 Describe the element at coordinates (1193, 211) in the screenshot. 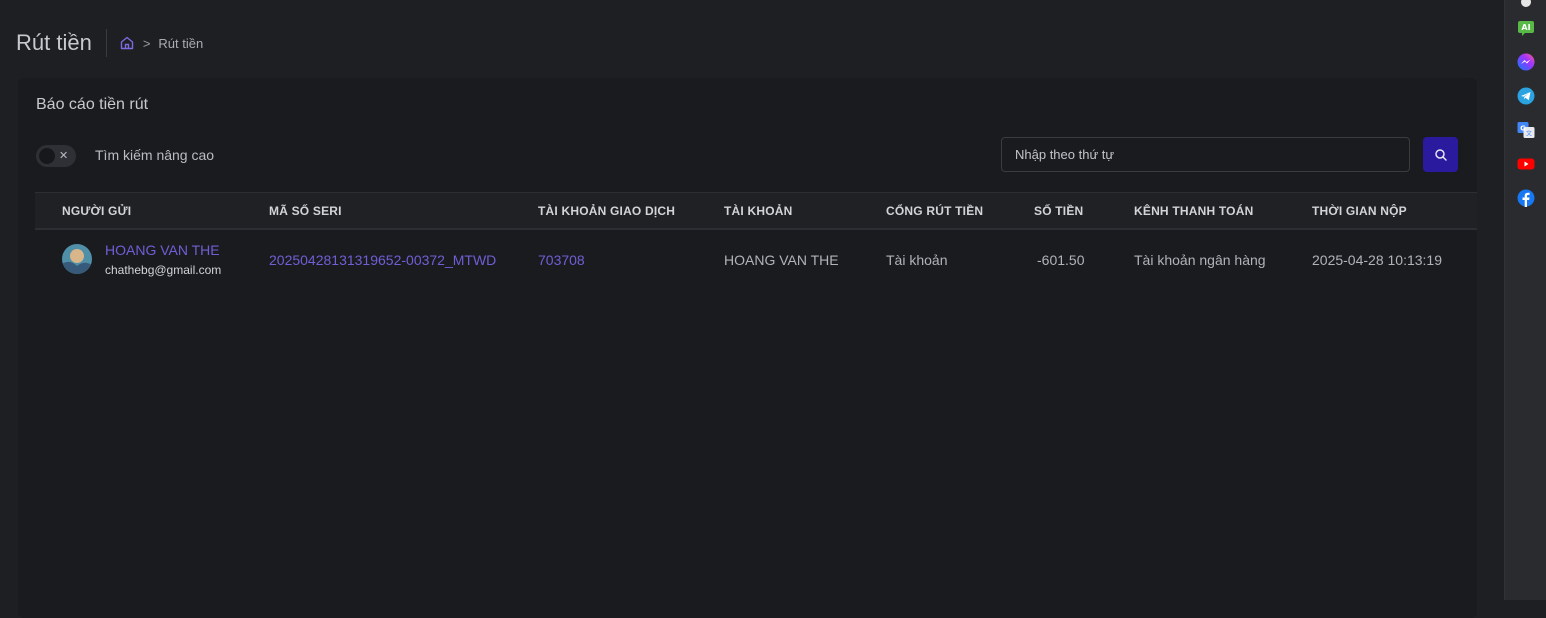

I see `column-header-channel: KÊNH THANH TOÁN` at that location.